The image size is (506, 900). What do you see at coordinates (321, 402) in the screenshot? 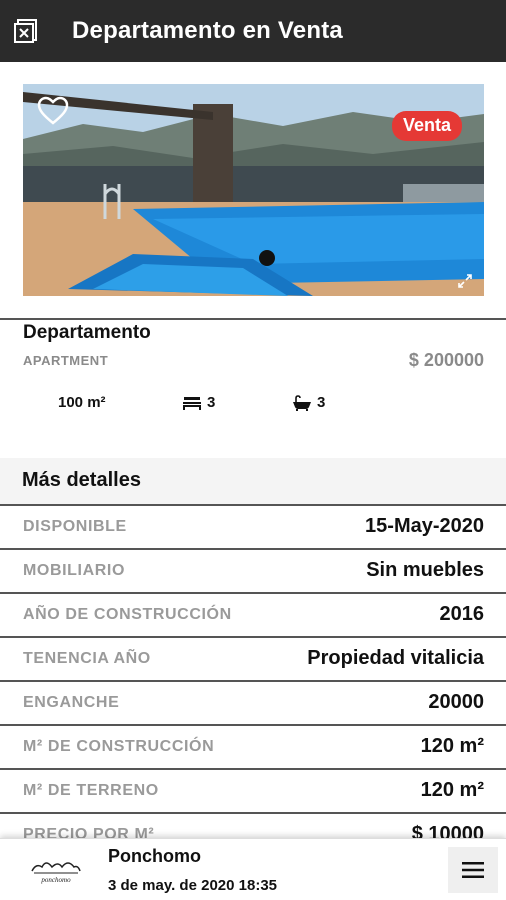
I see `bathrooms-value: 3` at bounding box center [321, 402].